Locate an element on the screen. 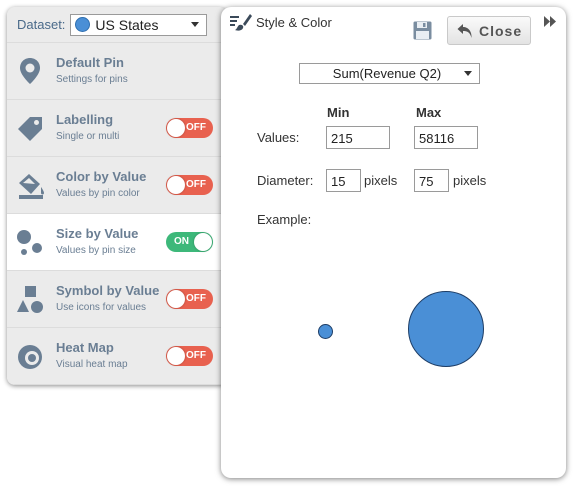 The height and width of the screenshot is (489, 575). heatmap-icon is located at coordinates (30, 357).